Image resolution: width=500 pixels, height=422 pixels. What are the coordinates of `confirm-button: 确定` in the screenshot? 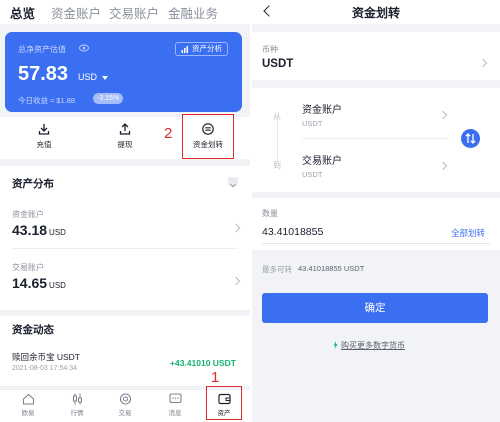 It's located at (375, 308).